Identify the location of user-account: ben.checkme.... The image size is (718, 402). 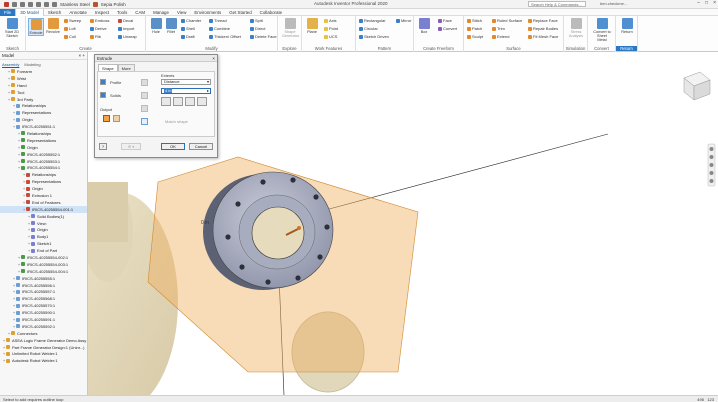
(613, 3).